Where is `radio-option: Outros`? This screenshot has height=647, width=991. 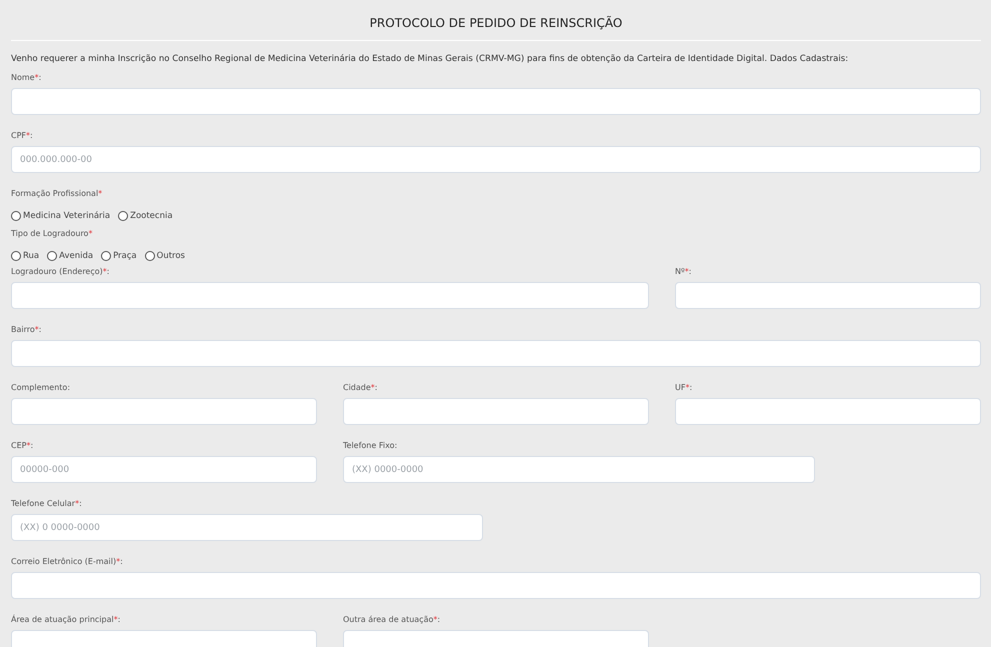 radio-option: Outros is located at coordinates (164, 256).